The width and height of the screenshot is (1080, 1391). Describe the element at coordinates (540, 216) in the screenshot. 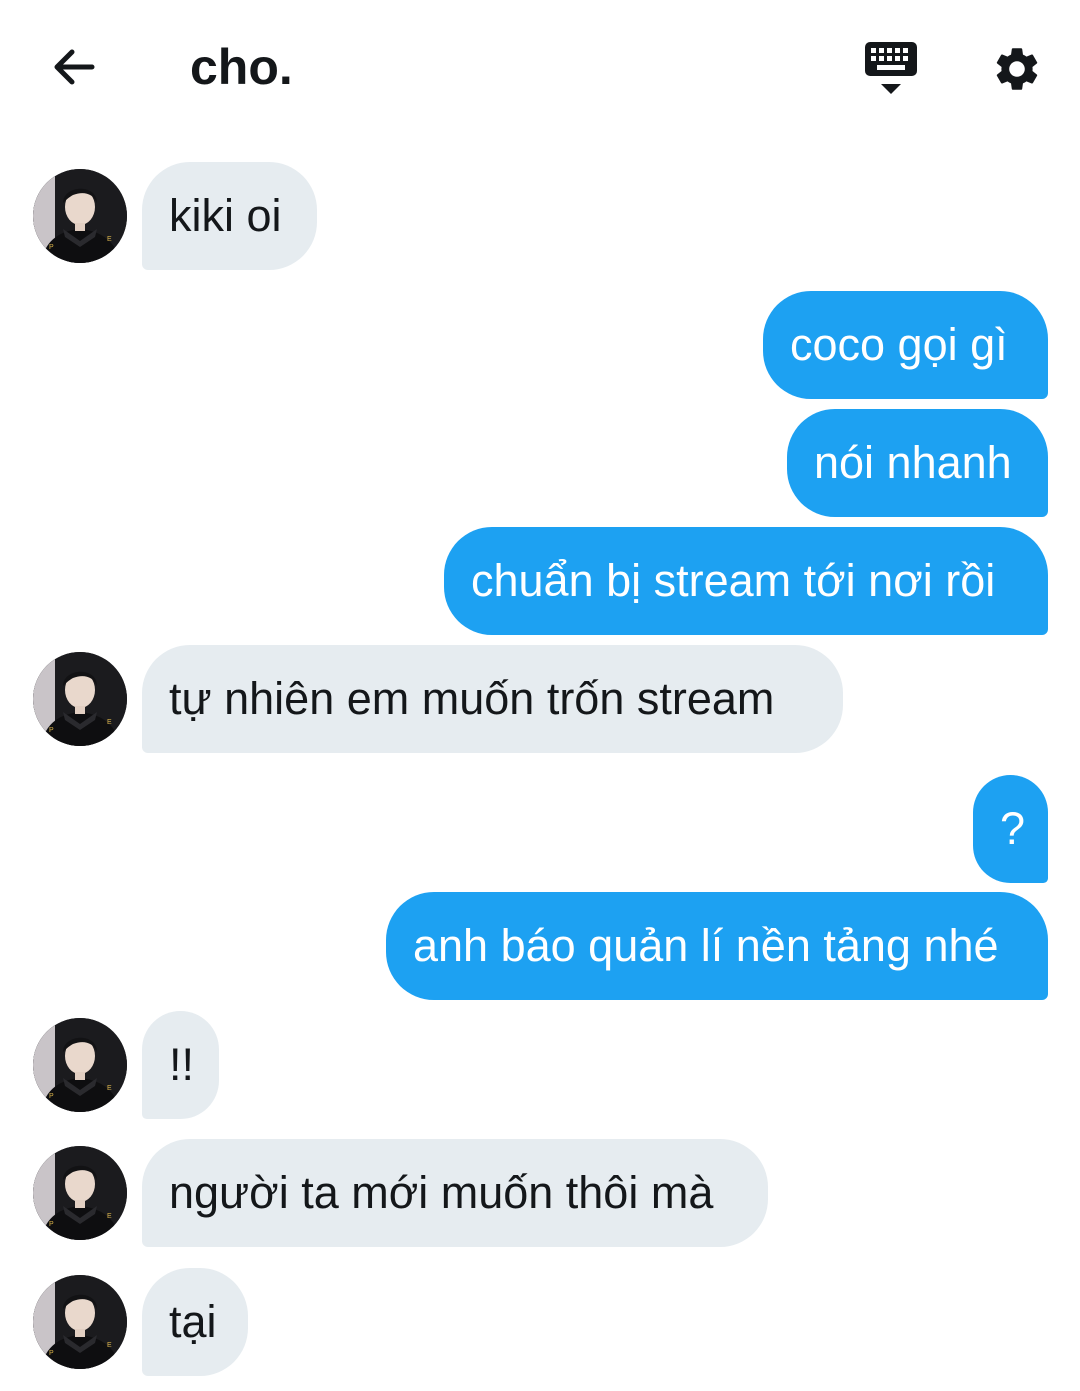

I see `incoming-message-row: P E kiki oi` at that location.